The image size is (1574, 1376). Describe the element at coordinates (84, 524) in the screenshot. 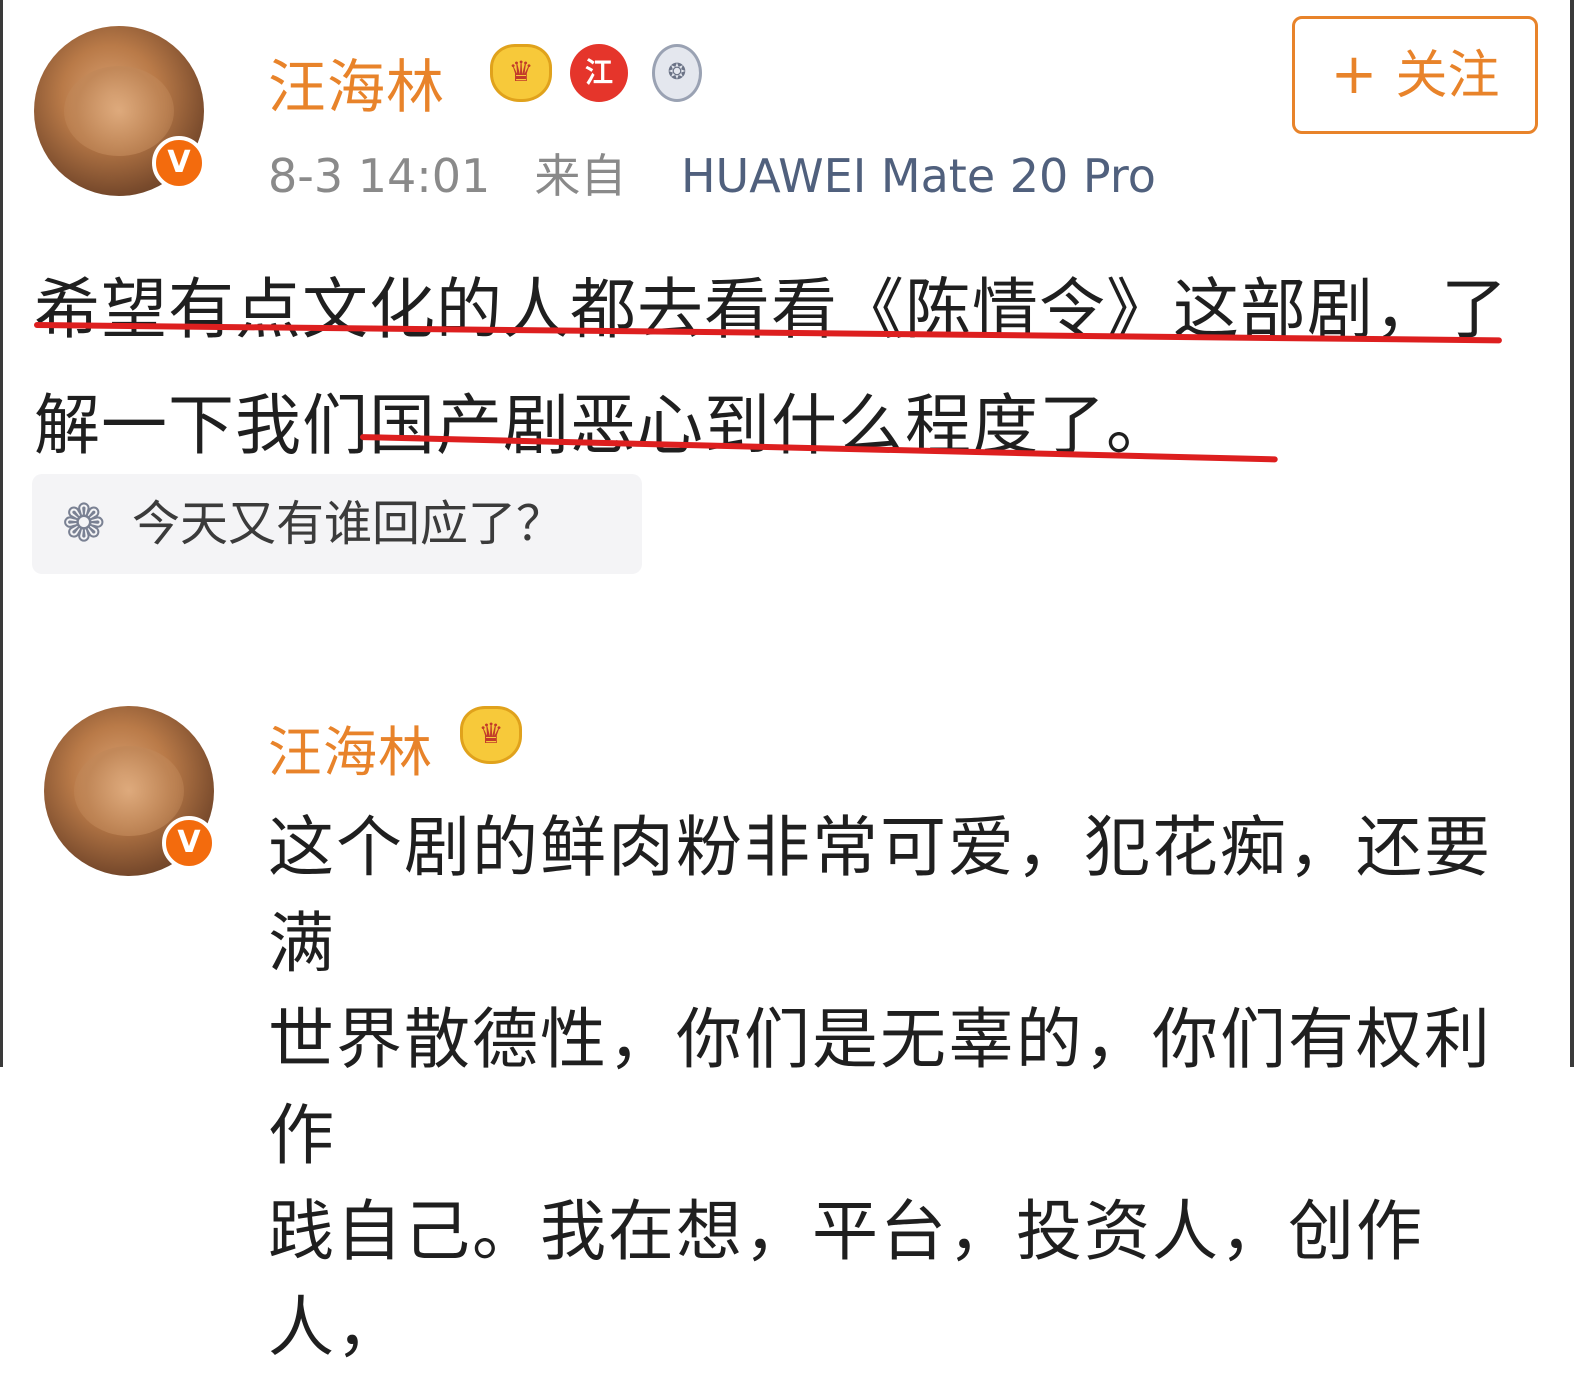

I see `sparkle-icon: ❁` at that location.